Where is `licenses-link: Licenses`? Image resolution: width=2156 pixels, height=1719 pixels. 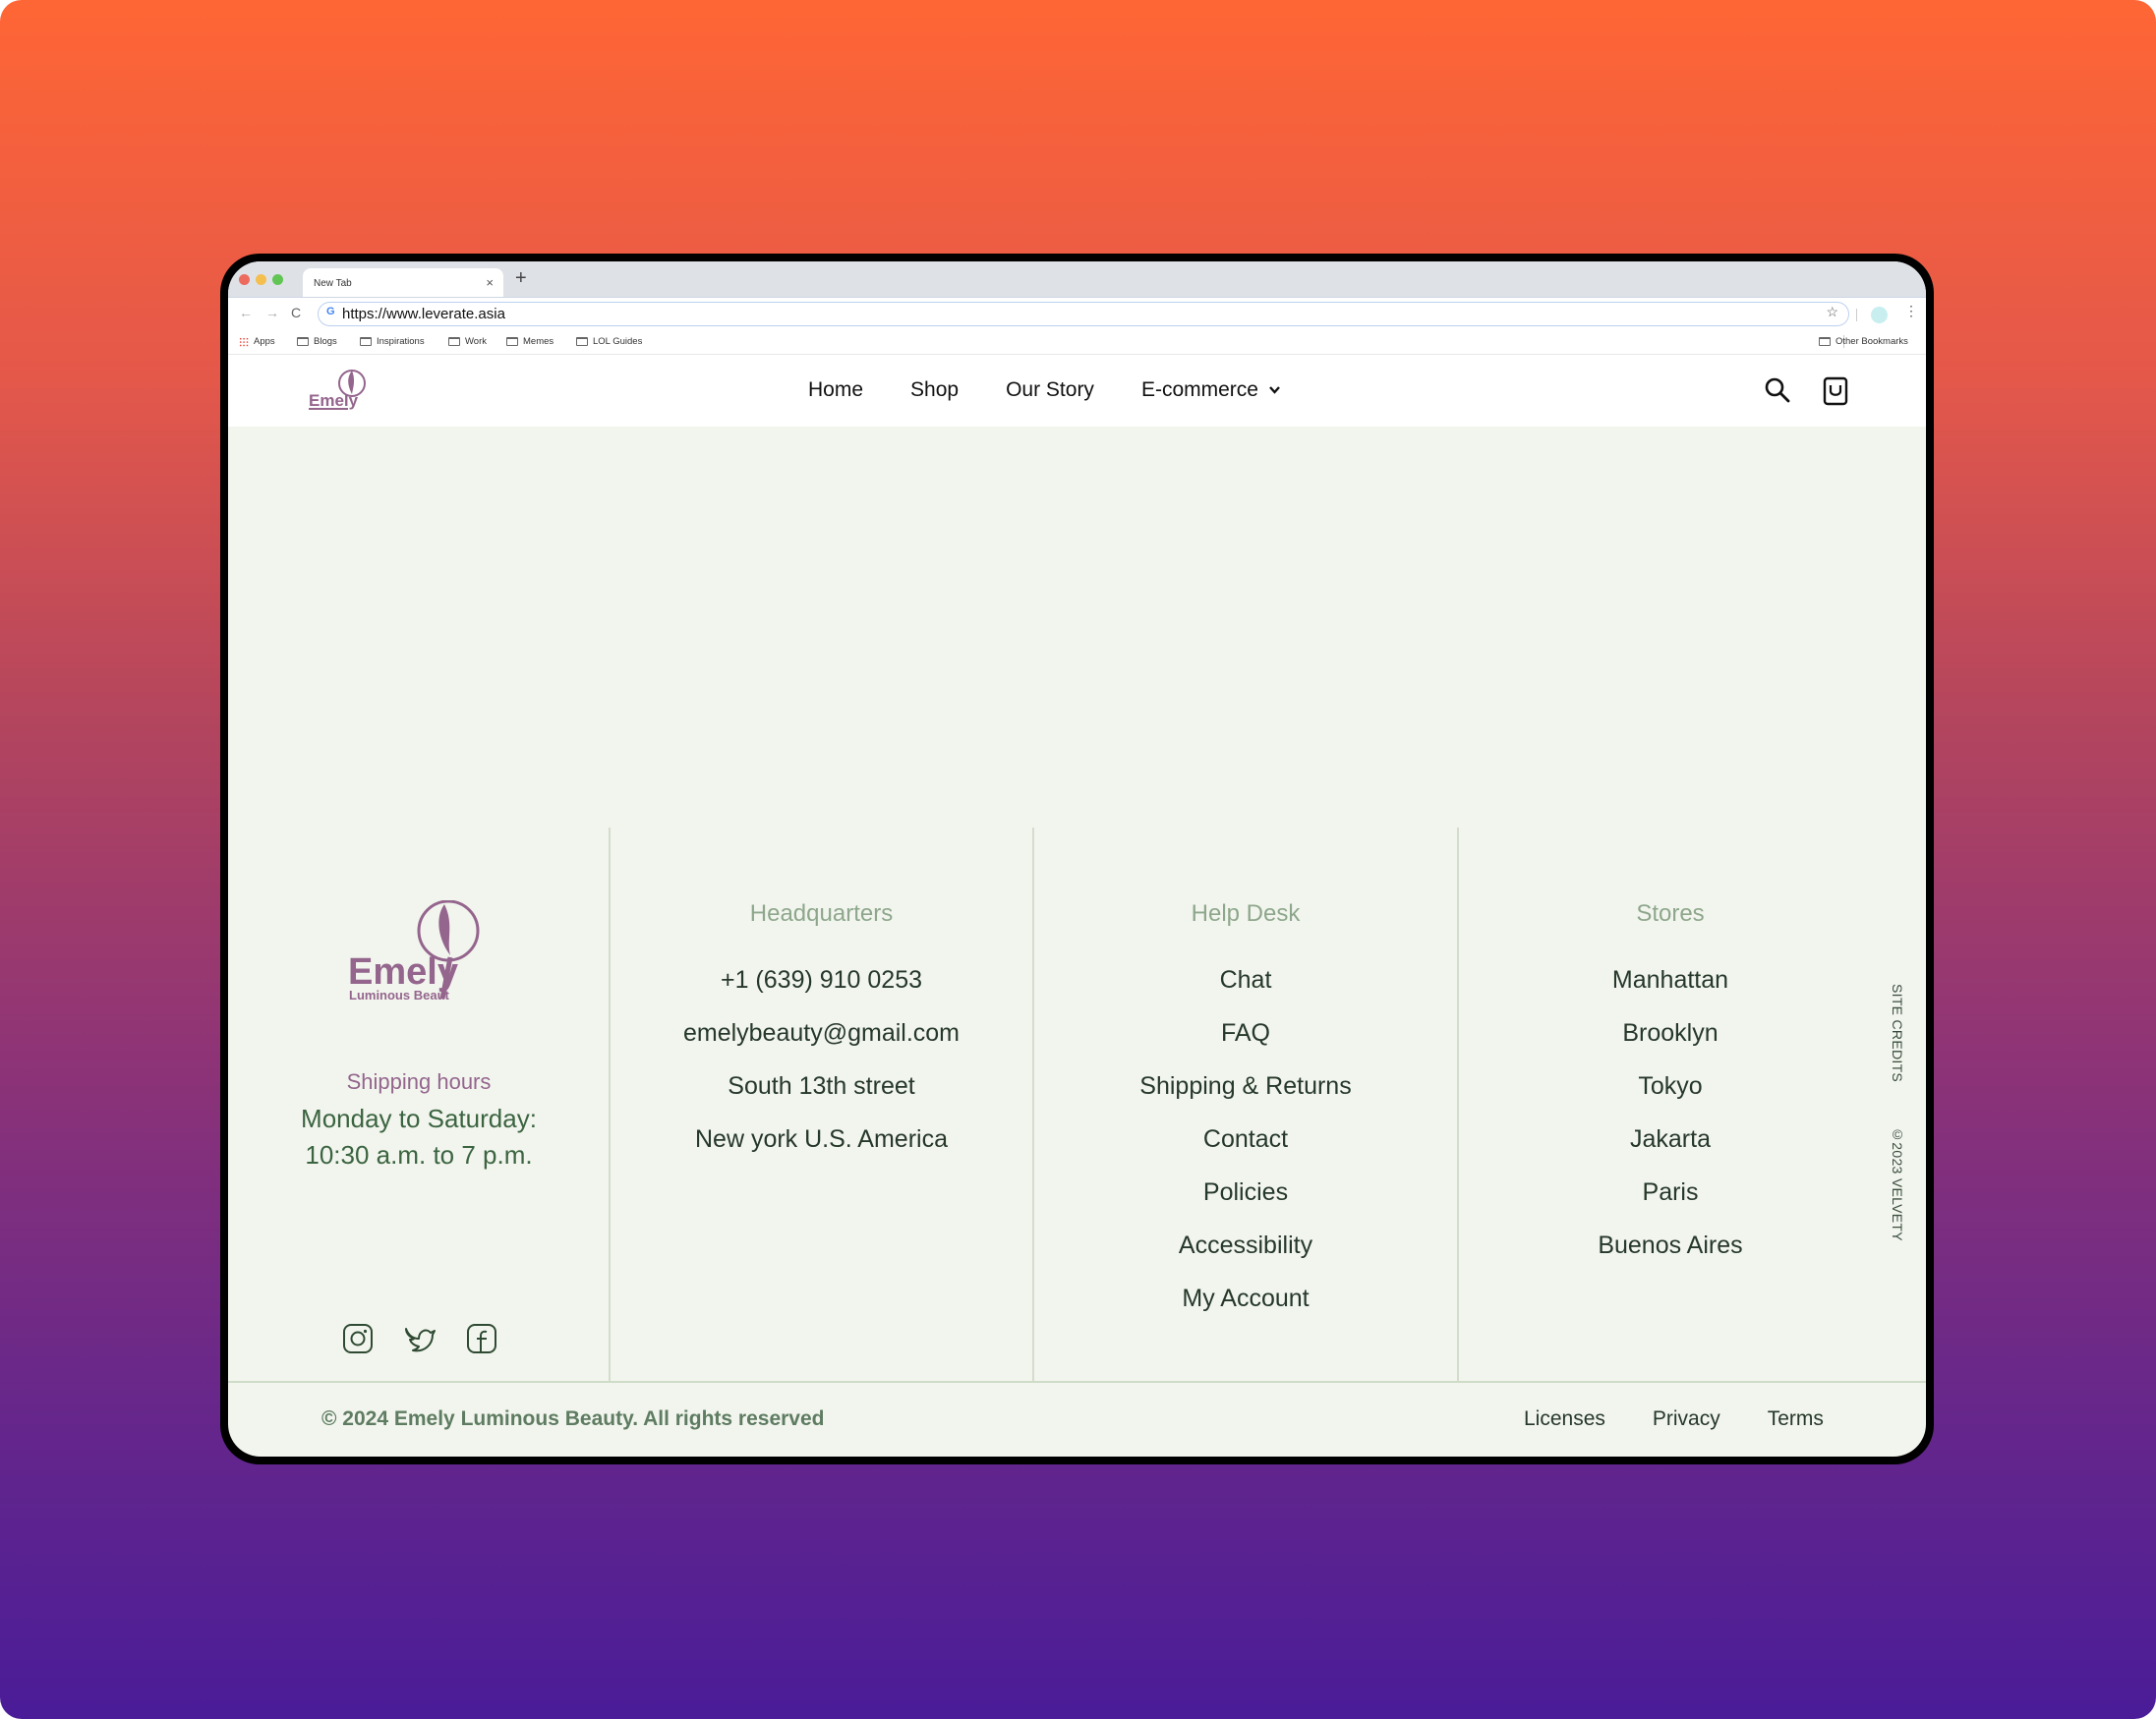
licenses-link: Licenses is located at coordinates (1565, 1419).